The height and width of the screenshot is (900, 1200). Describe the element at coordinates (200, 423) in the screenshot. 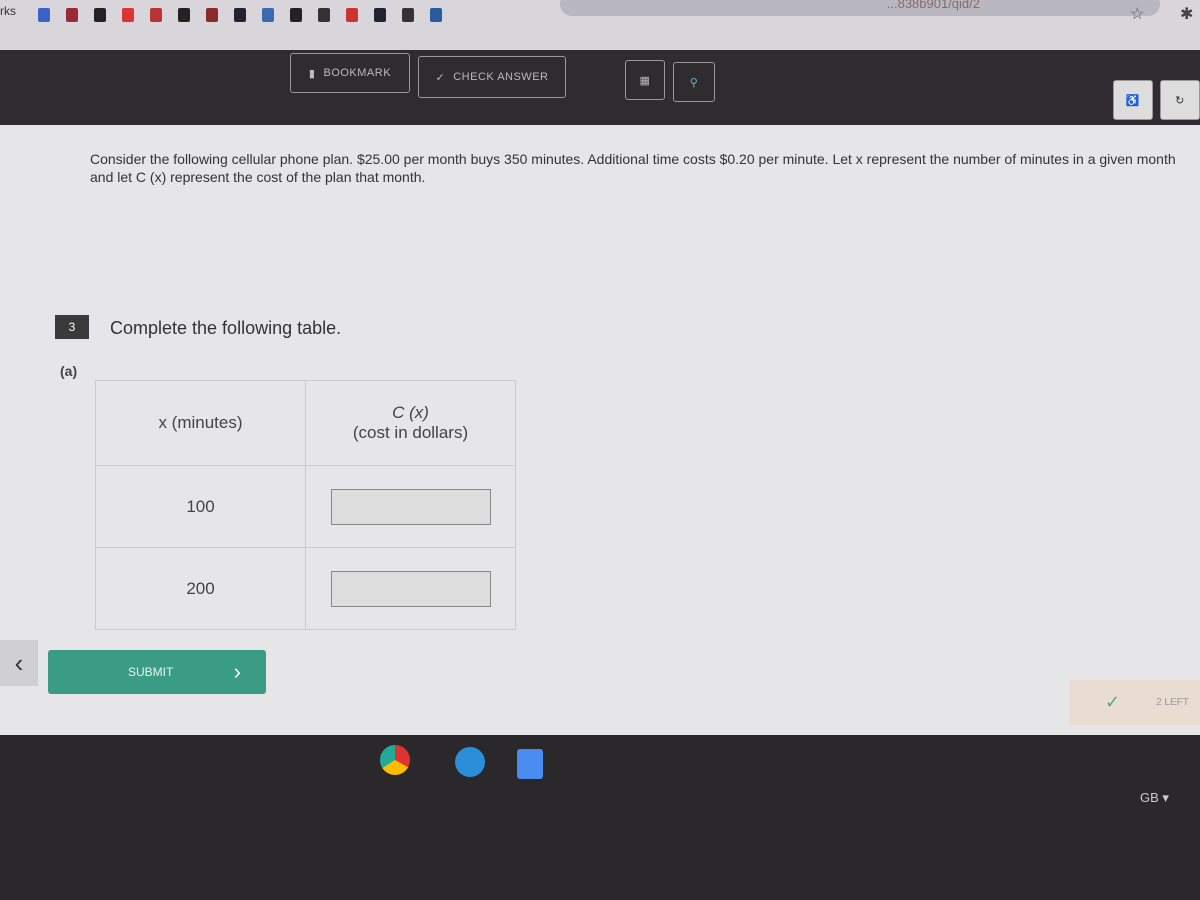

I see `header-x: x (minutes)` at that location.